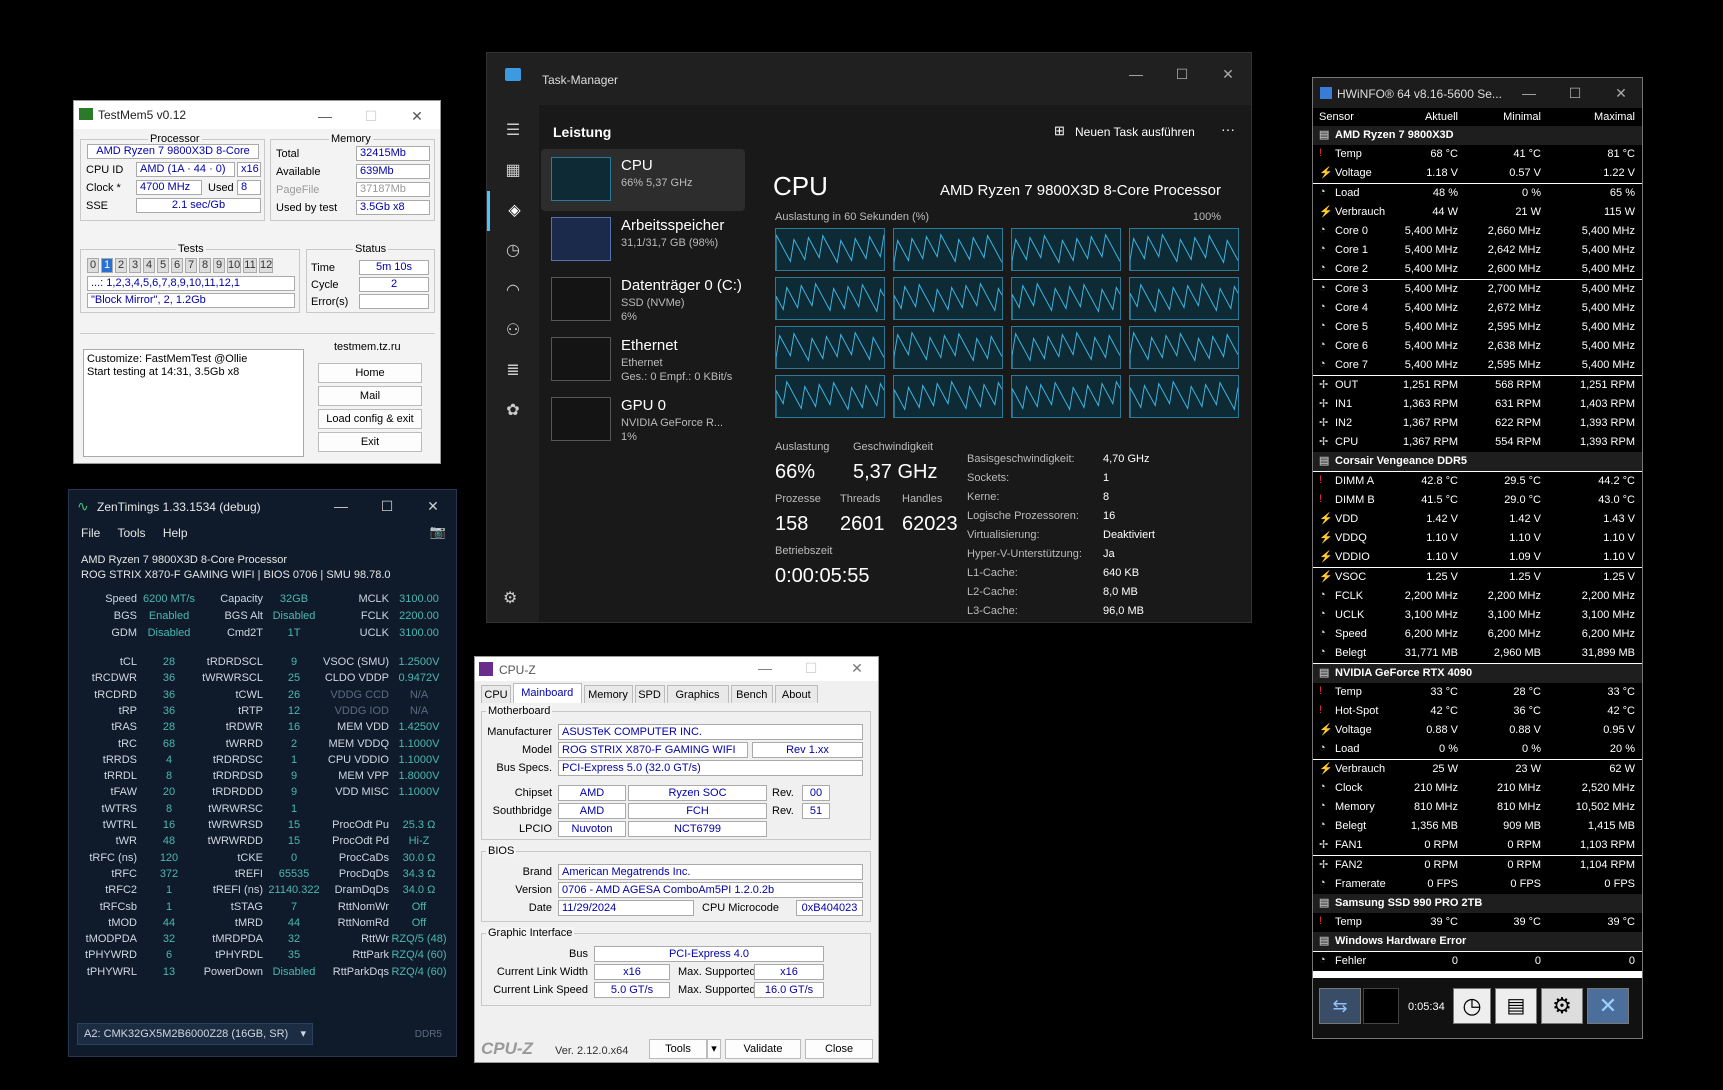 Image resolution: width=1723 pixels, height=1090 pixels. Describe the element at coordinates (1608, 1006) in the screenshot. I see `close-sensors-icon: ✕` at that location.